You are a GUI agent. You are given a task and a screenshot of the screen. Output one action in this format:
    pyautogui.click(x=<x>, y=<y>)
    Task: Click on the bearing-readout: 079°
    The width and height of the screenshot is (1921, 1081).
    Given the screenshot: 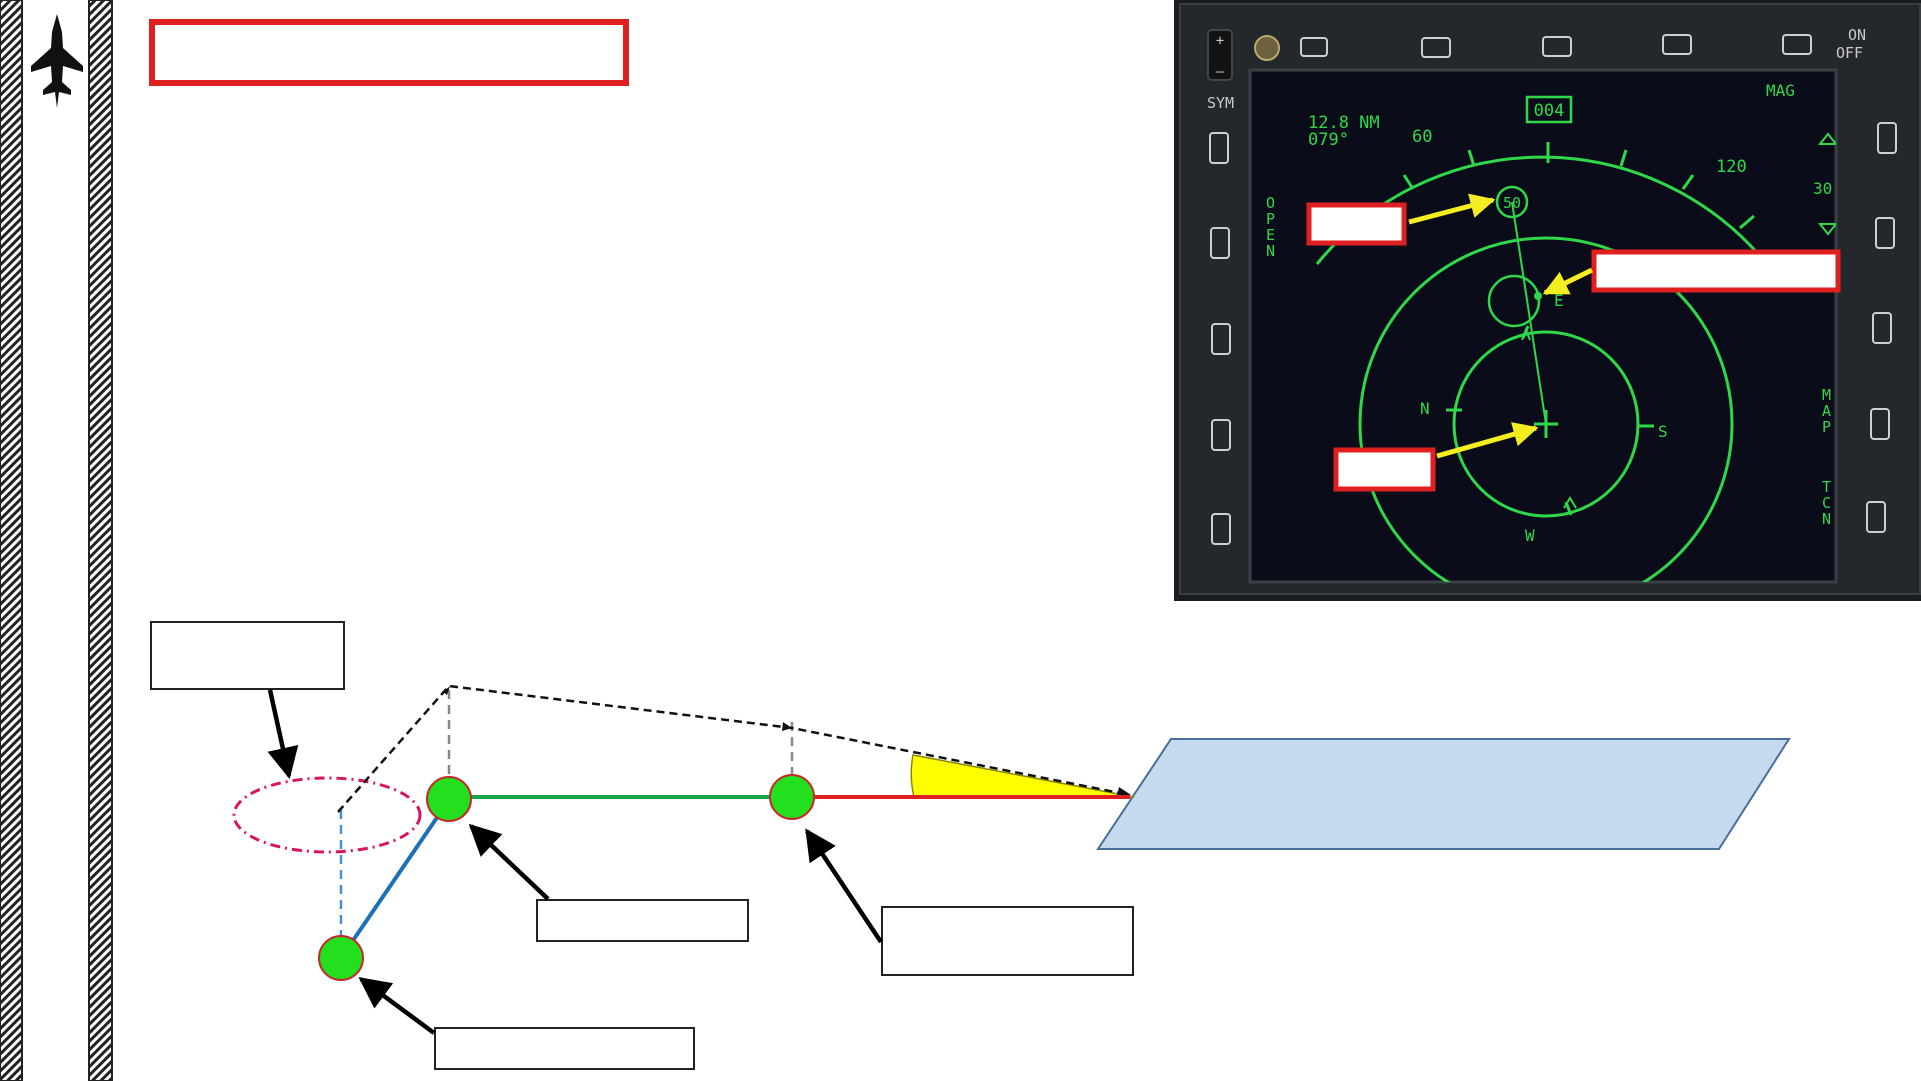 What is the action you would take?
    pyautogui.click(x=1328, y=140)
    